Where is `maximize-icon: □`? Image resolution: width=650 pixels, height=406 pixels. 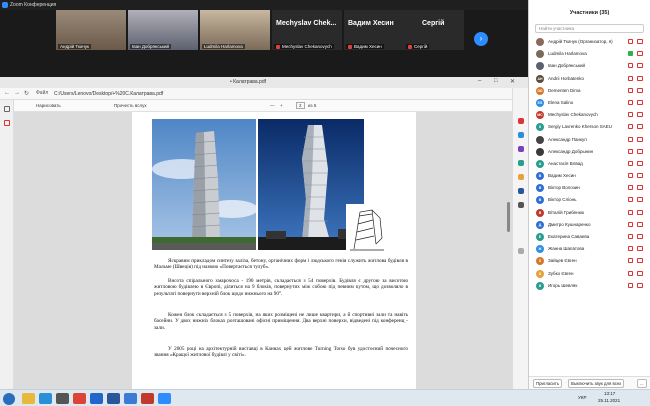 maximize-icon: □ is located at coordinates (496, 81).